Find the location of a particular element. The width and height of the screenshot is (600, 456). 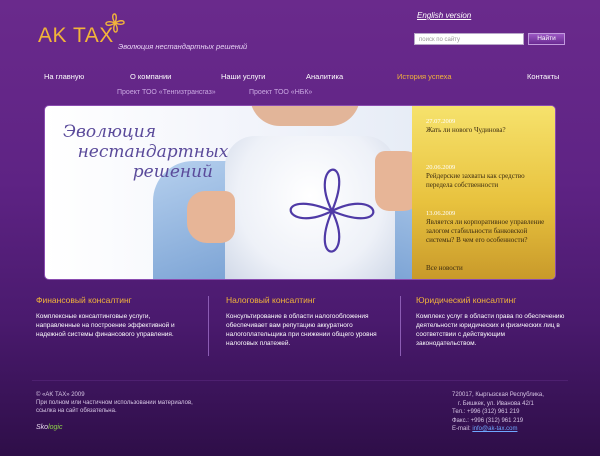

email-row: E-mail: info@ak-tax.com is located at coordinates (512, 429).